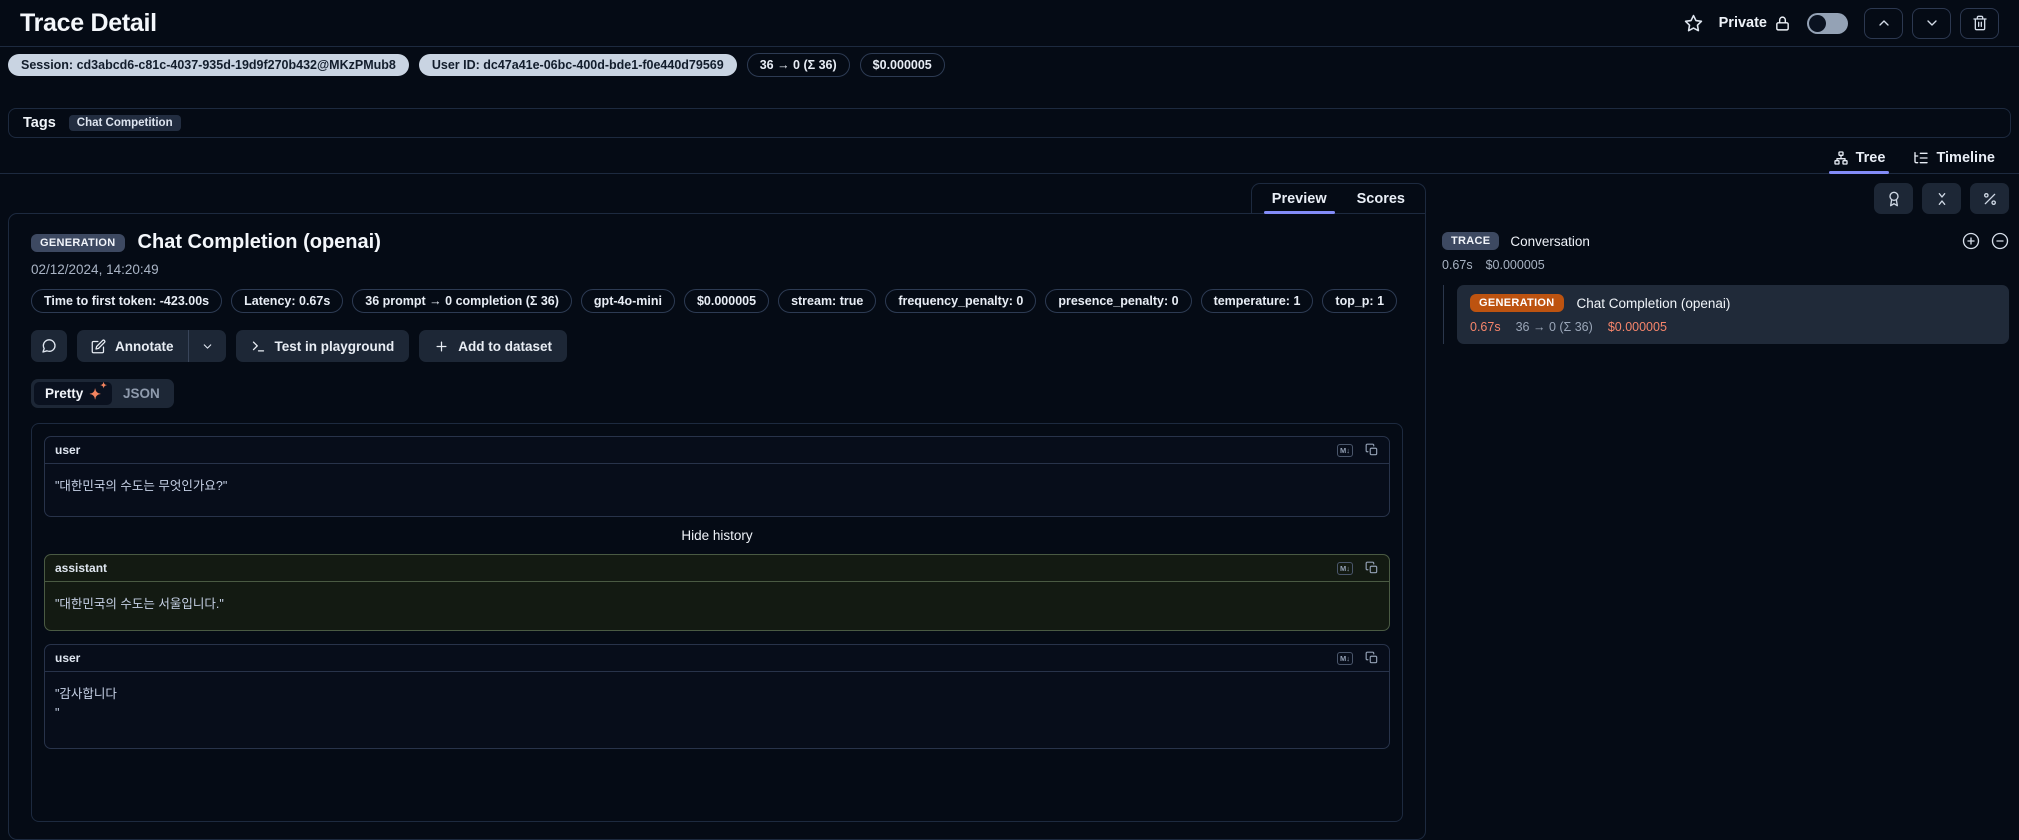 The width and height of the screenshot is (2019, 840). Describe the element at coordinates (1733, 303) in the screenshot. I see `generation-node-header: GENERATION Chat Completion (openai)` at that location.